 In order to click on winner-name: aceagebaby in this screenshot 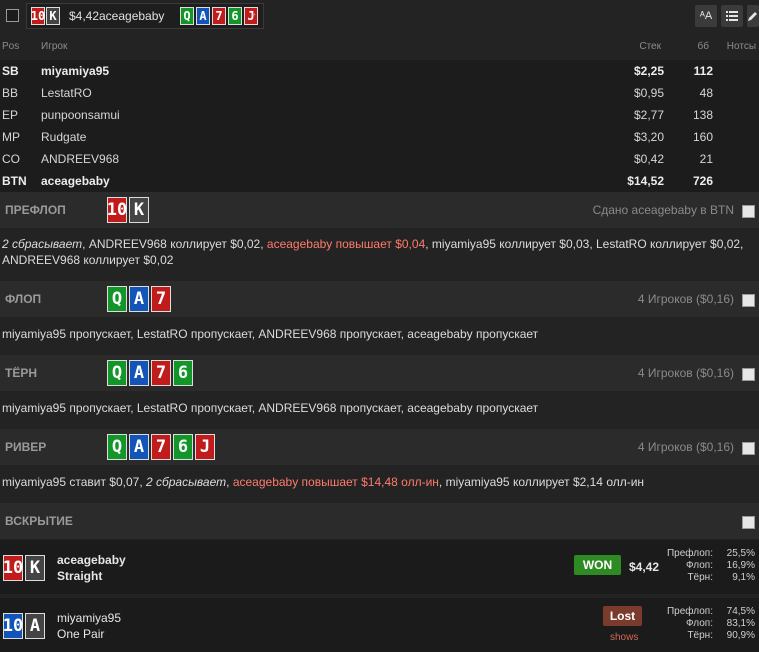, I will do `click(91, 560)`.